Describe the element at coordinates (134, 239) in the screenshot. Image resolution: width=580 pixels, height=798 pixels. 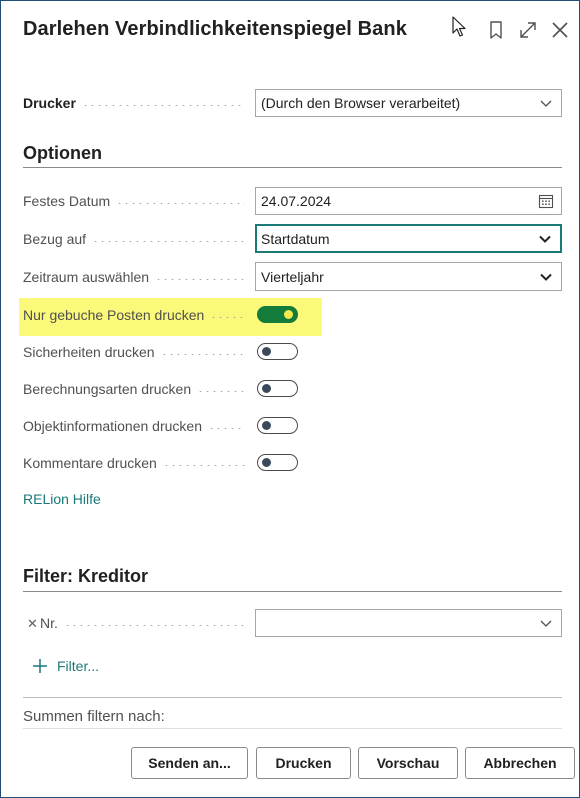
I see `reference-label: Bezug auf` at that location.